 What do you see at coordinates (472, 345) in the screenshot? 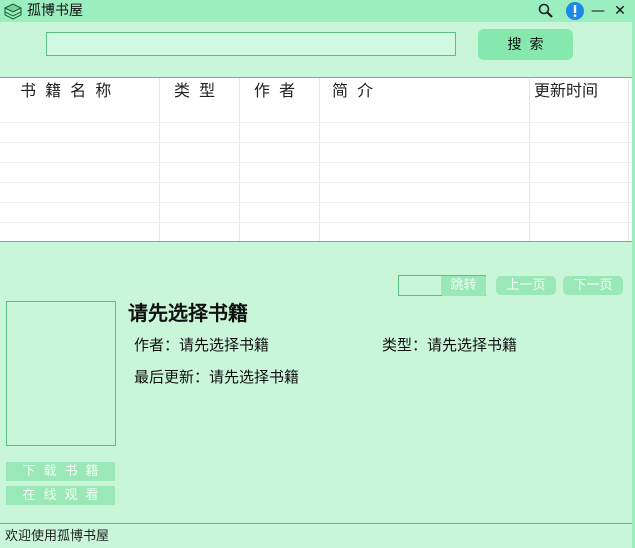
I see `type-value: 请先选择书籍` at bounding box center [472, 345].